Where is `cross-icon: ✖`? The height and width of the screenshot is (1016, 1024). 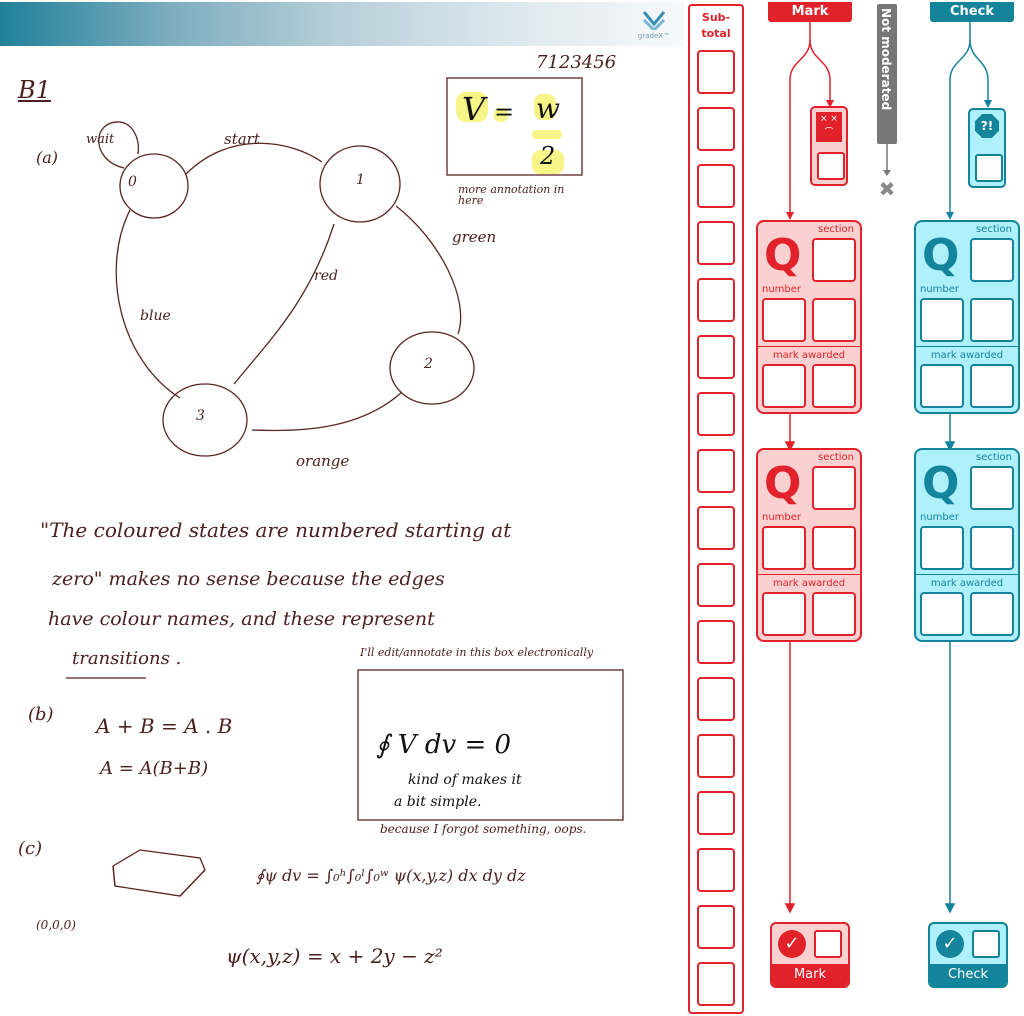
cross-icon: ✖ is located at coordinates (887, 188).